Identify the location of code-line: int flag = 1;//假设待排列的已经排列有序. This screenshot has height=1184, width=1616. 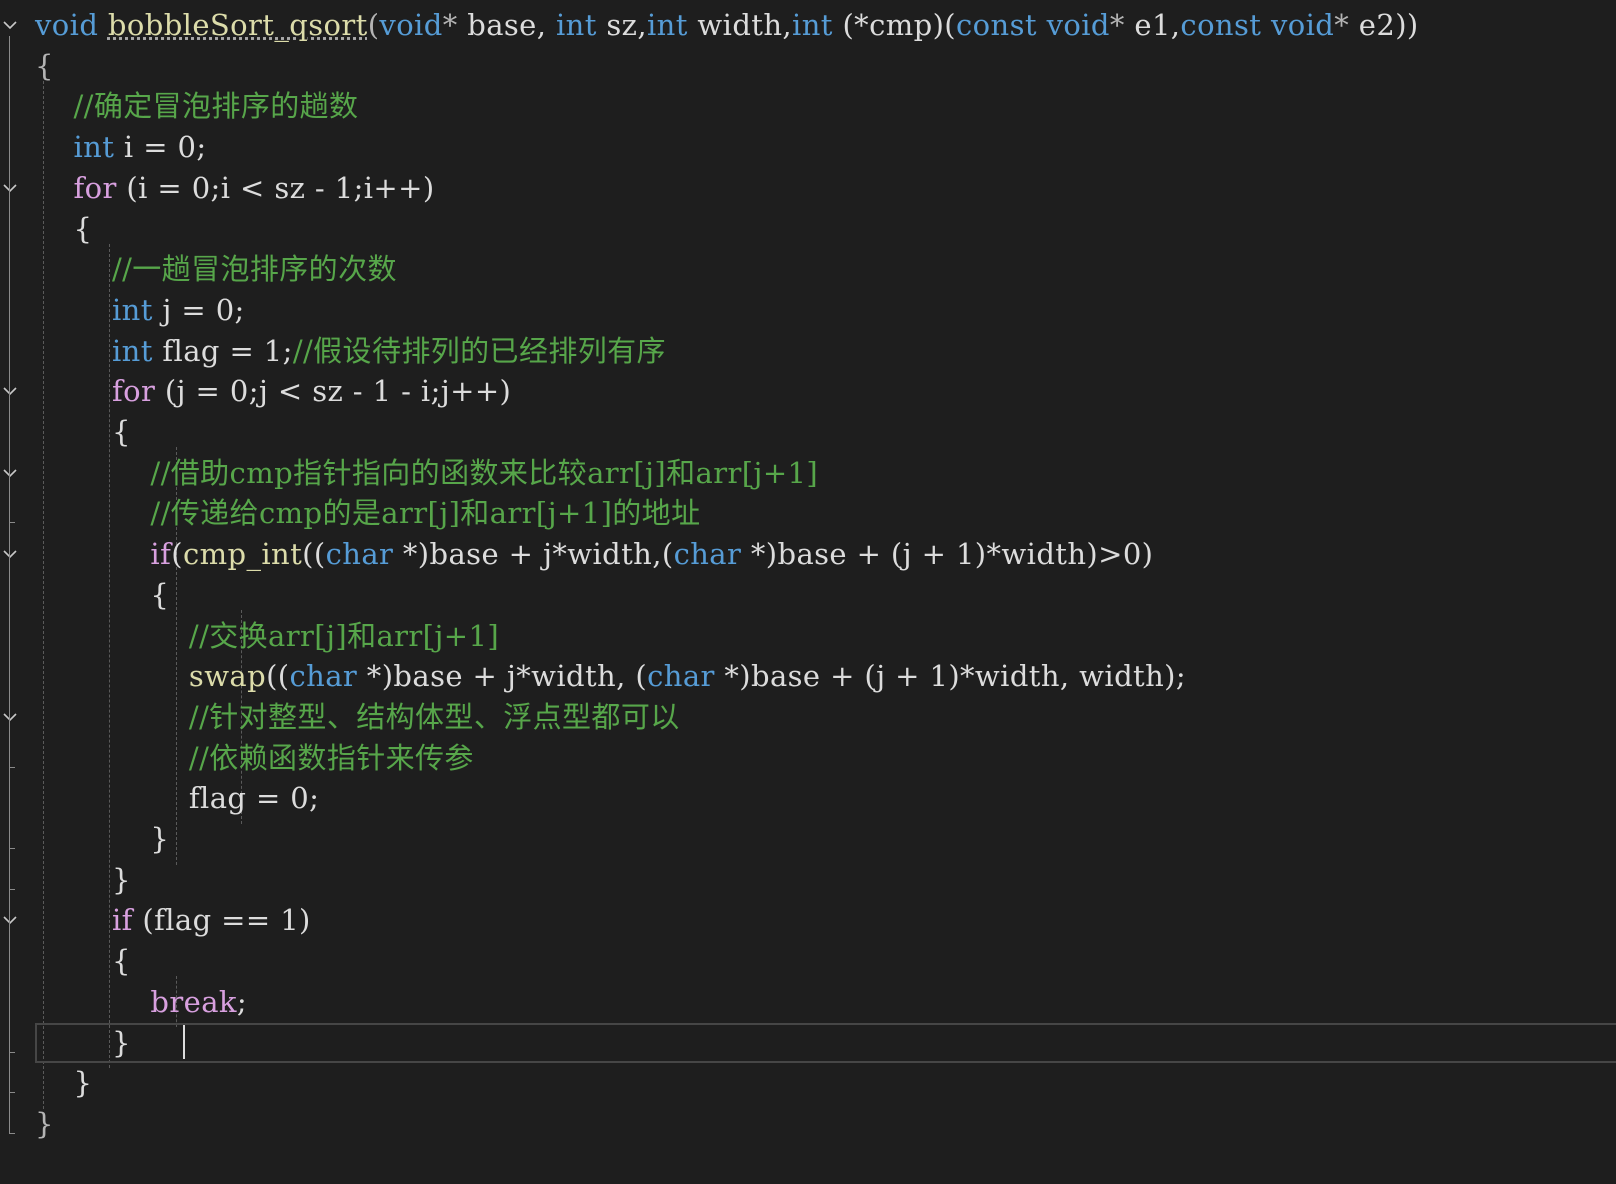
(350, 351).